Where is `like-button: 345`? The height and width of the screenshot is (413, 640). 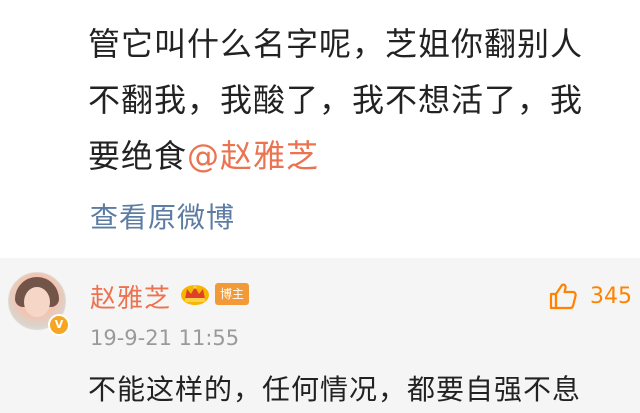
like-button: 345 is located at coordinates (590, 296).